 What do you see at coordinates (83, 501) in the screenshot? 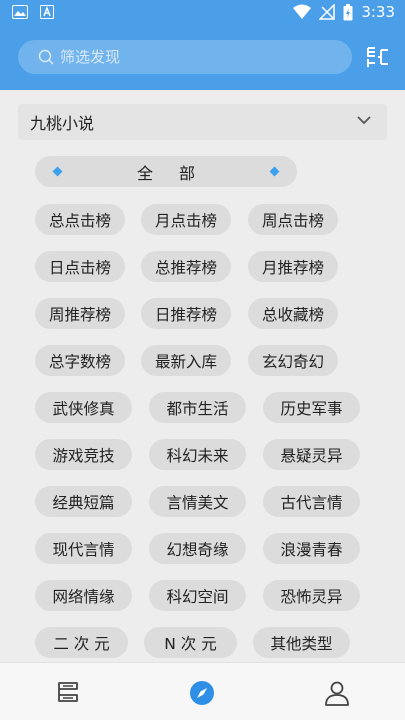
I see `category-chip: 经典短篇` at bounding box center [83, 501].